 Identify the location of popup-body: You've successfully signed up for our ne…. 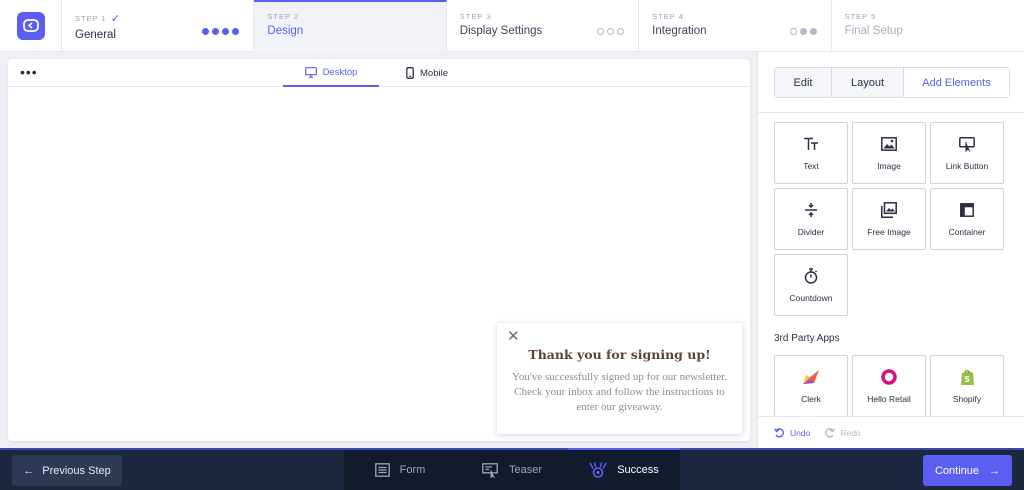
(619, 392).